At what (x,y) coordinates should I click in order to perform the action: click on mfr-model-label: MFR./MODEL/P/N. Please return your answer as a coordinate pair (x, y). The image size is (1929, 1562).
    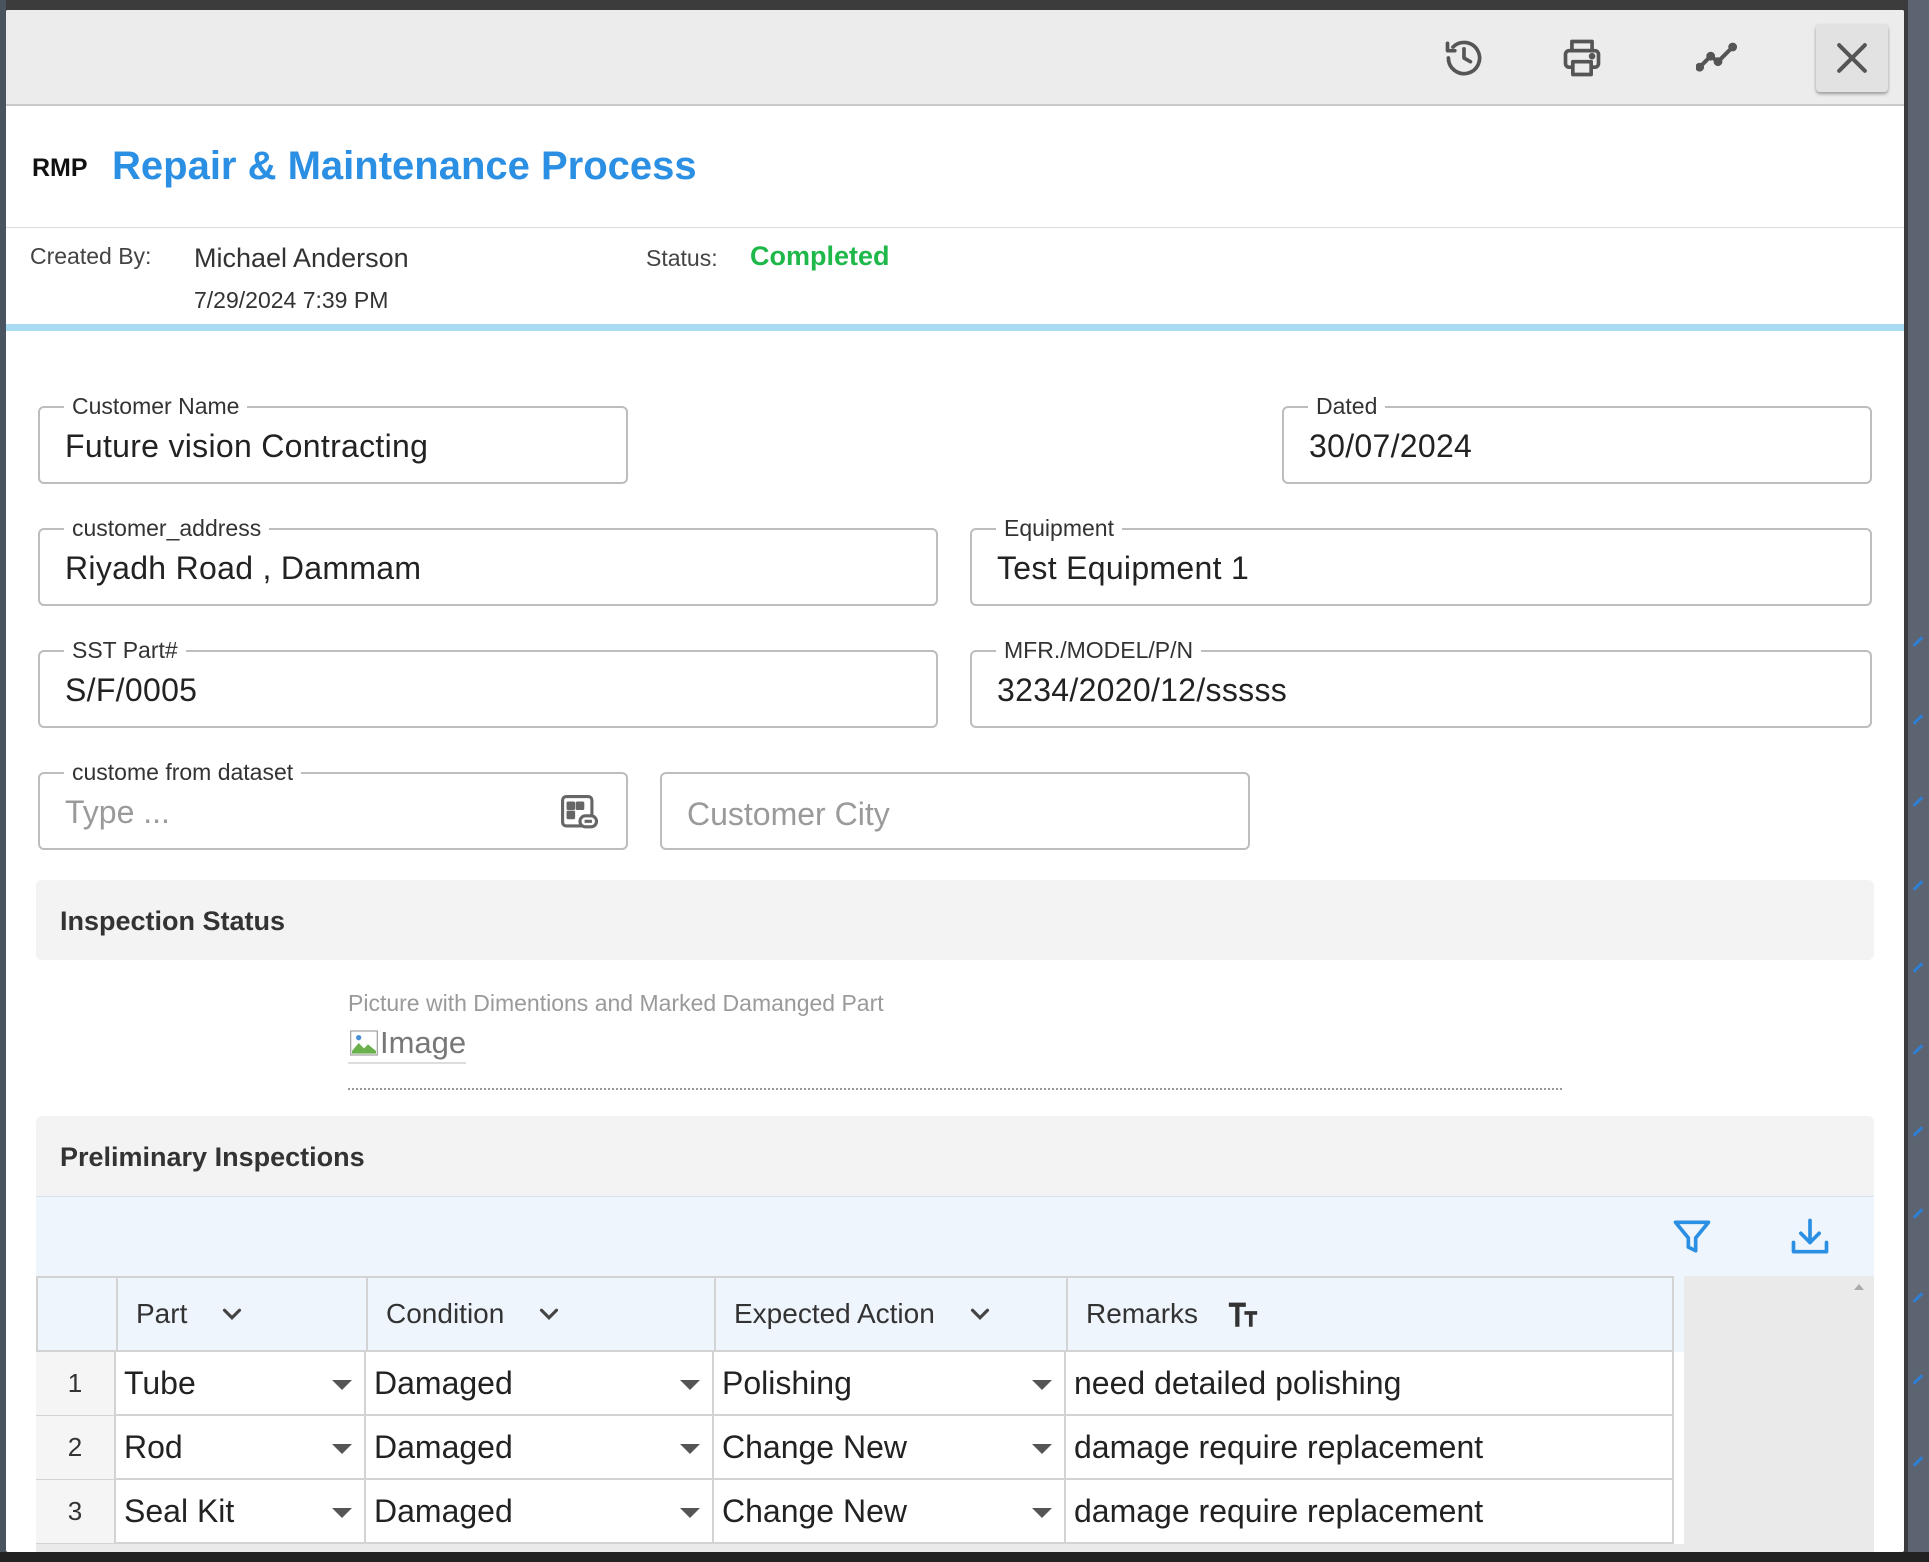
    Looking at the image, I should click on (1099, 650).